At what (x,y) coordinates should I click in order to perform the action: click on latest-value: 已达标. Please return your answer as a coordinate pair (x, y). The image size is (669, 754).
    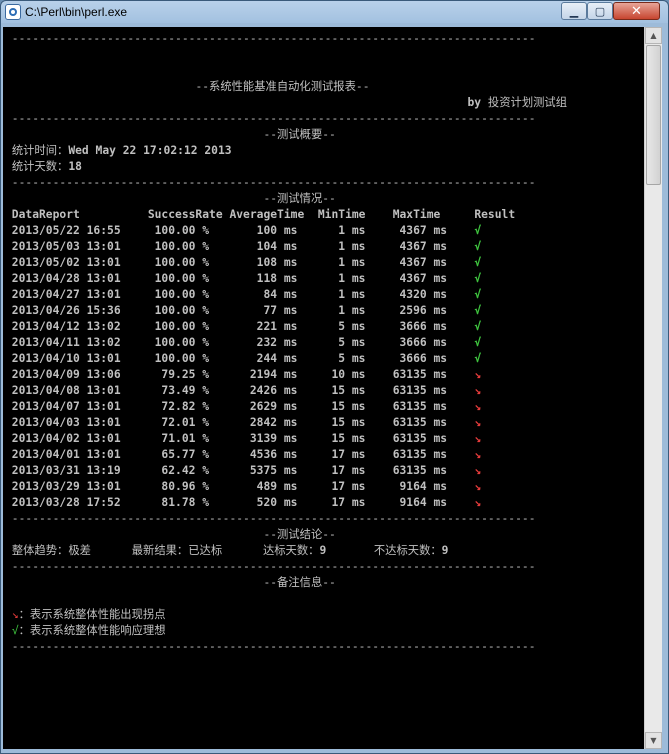
    Looking at the image, I should click on (205, 550).